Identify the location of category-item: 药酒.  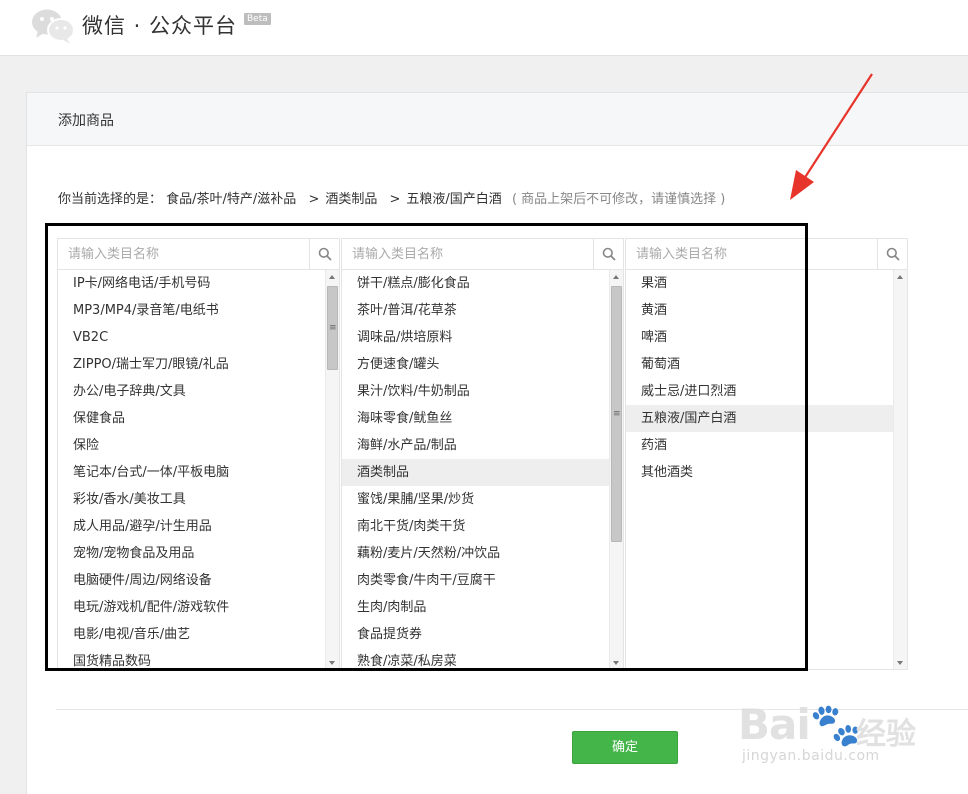
(759, 445).